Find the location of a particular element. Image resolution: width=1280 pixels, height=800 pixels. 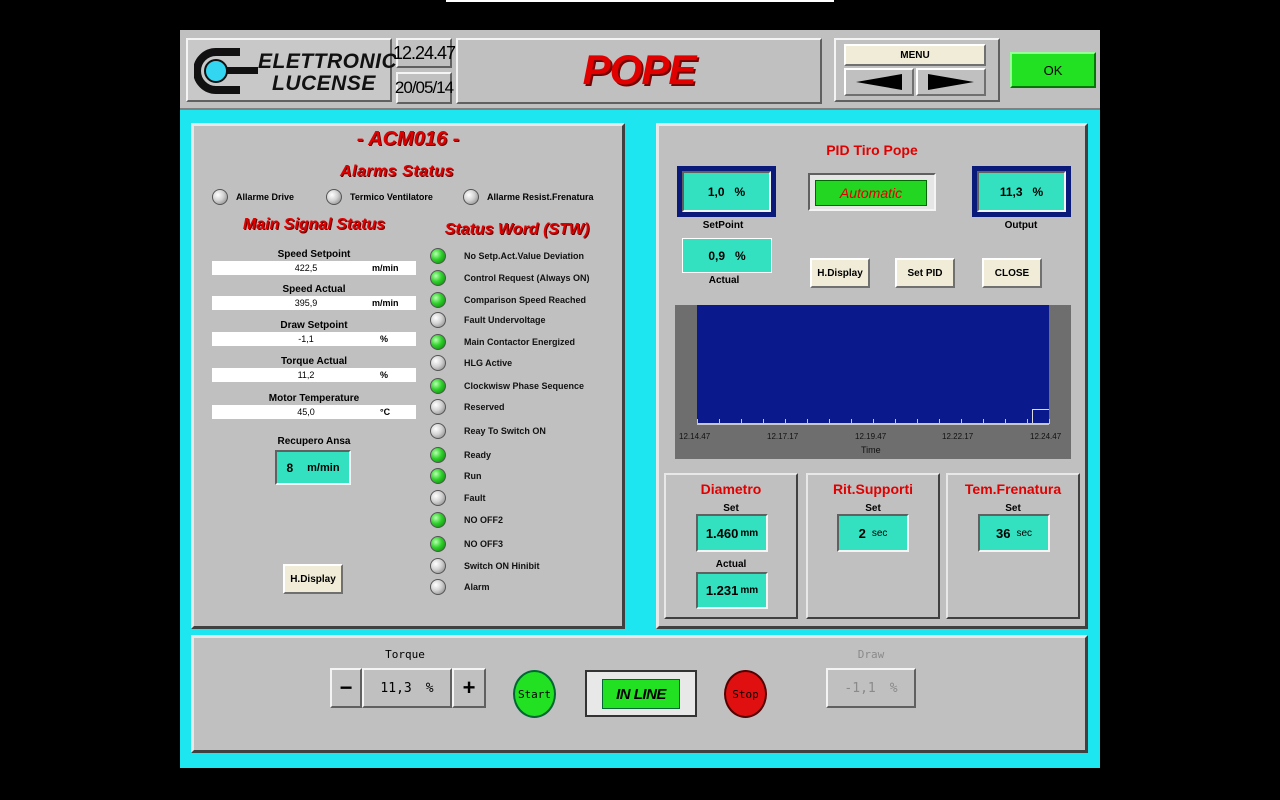

stw-row: Fault Undervoltage is located at coordinates (488, 320).